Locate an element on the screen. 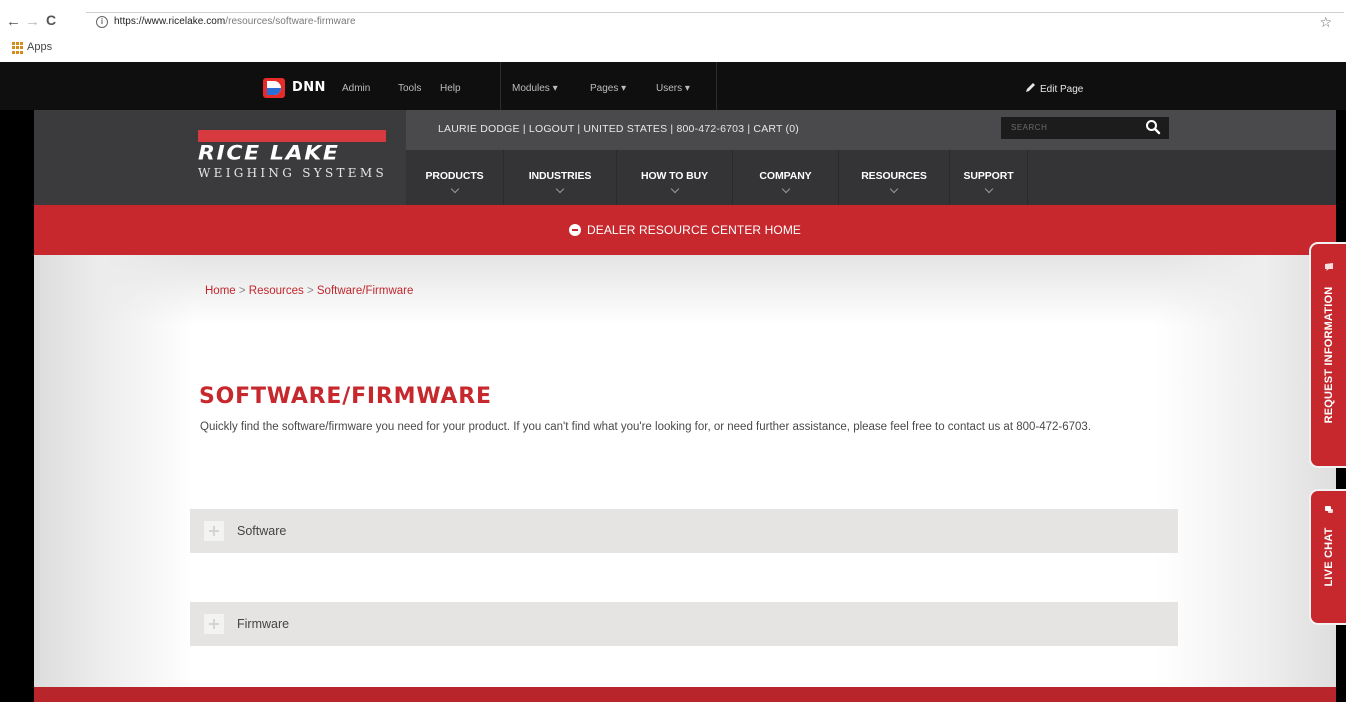 This screenshot has width=1346, height=702. nav-industries-label: INDUSTRIES is located at coordinates (560, 176).